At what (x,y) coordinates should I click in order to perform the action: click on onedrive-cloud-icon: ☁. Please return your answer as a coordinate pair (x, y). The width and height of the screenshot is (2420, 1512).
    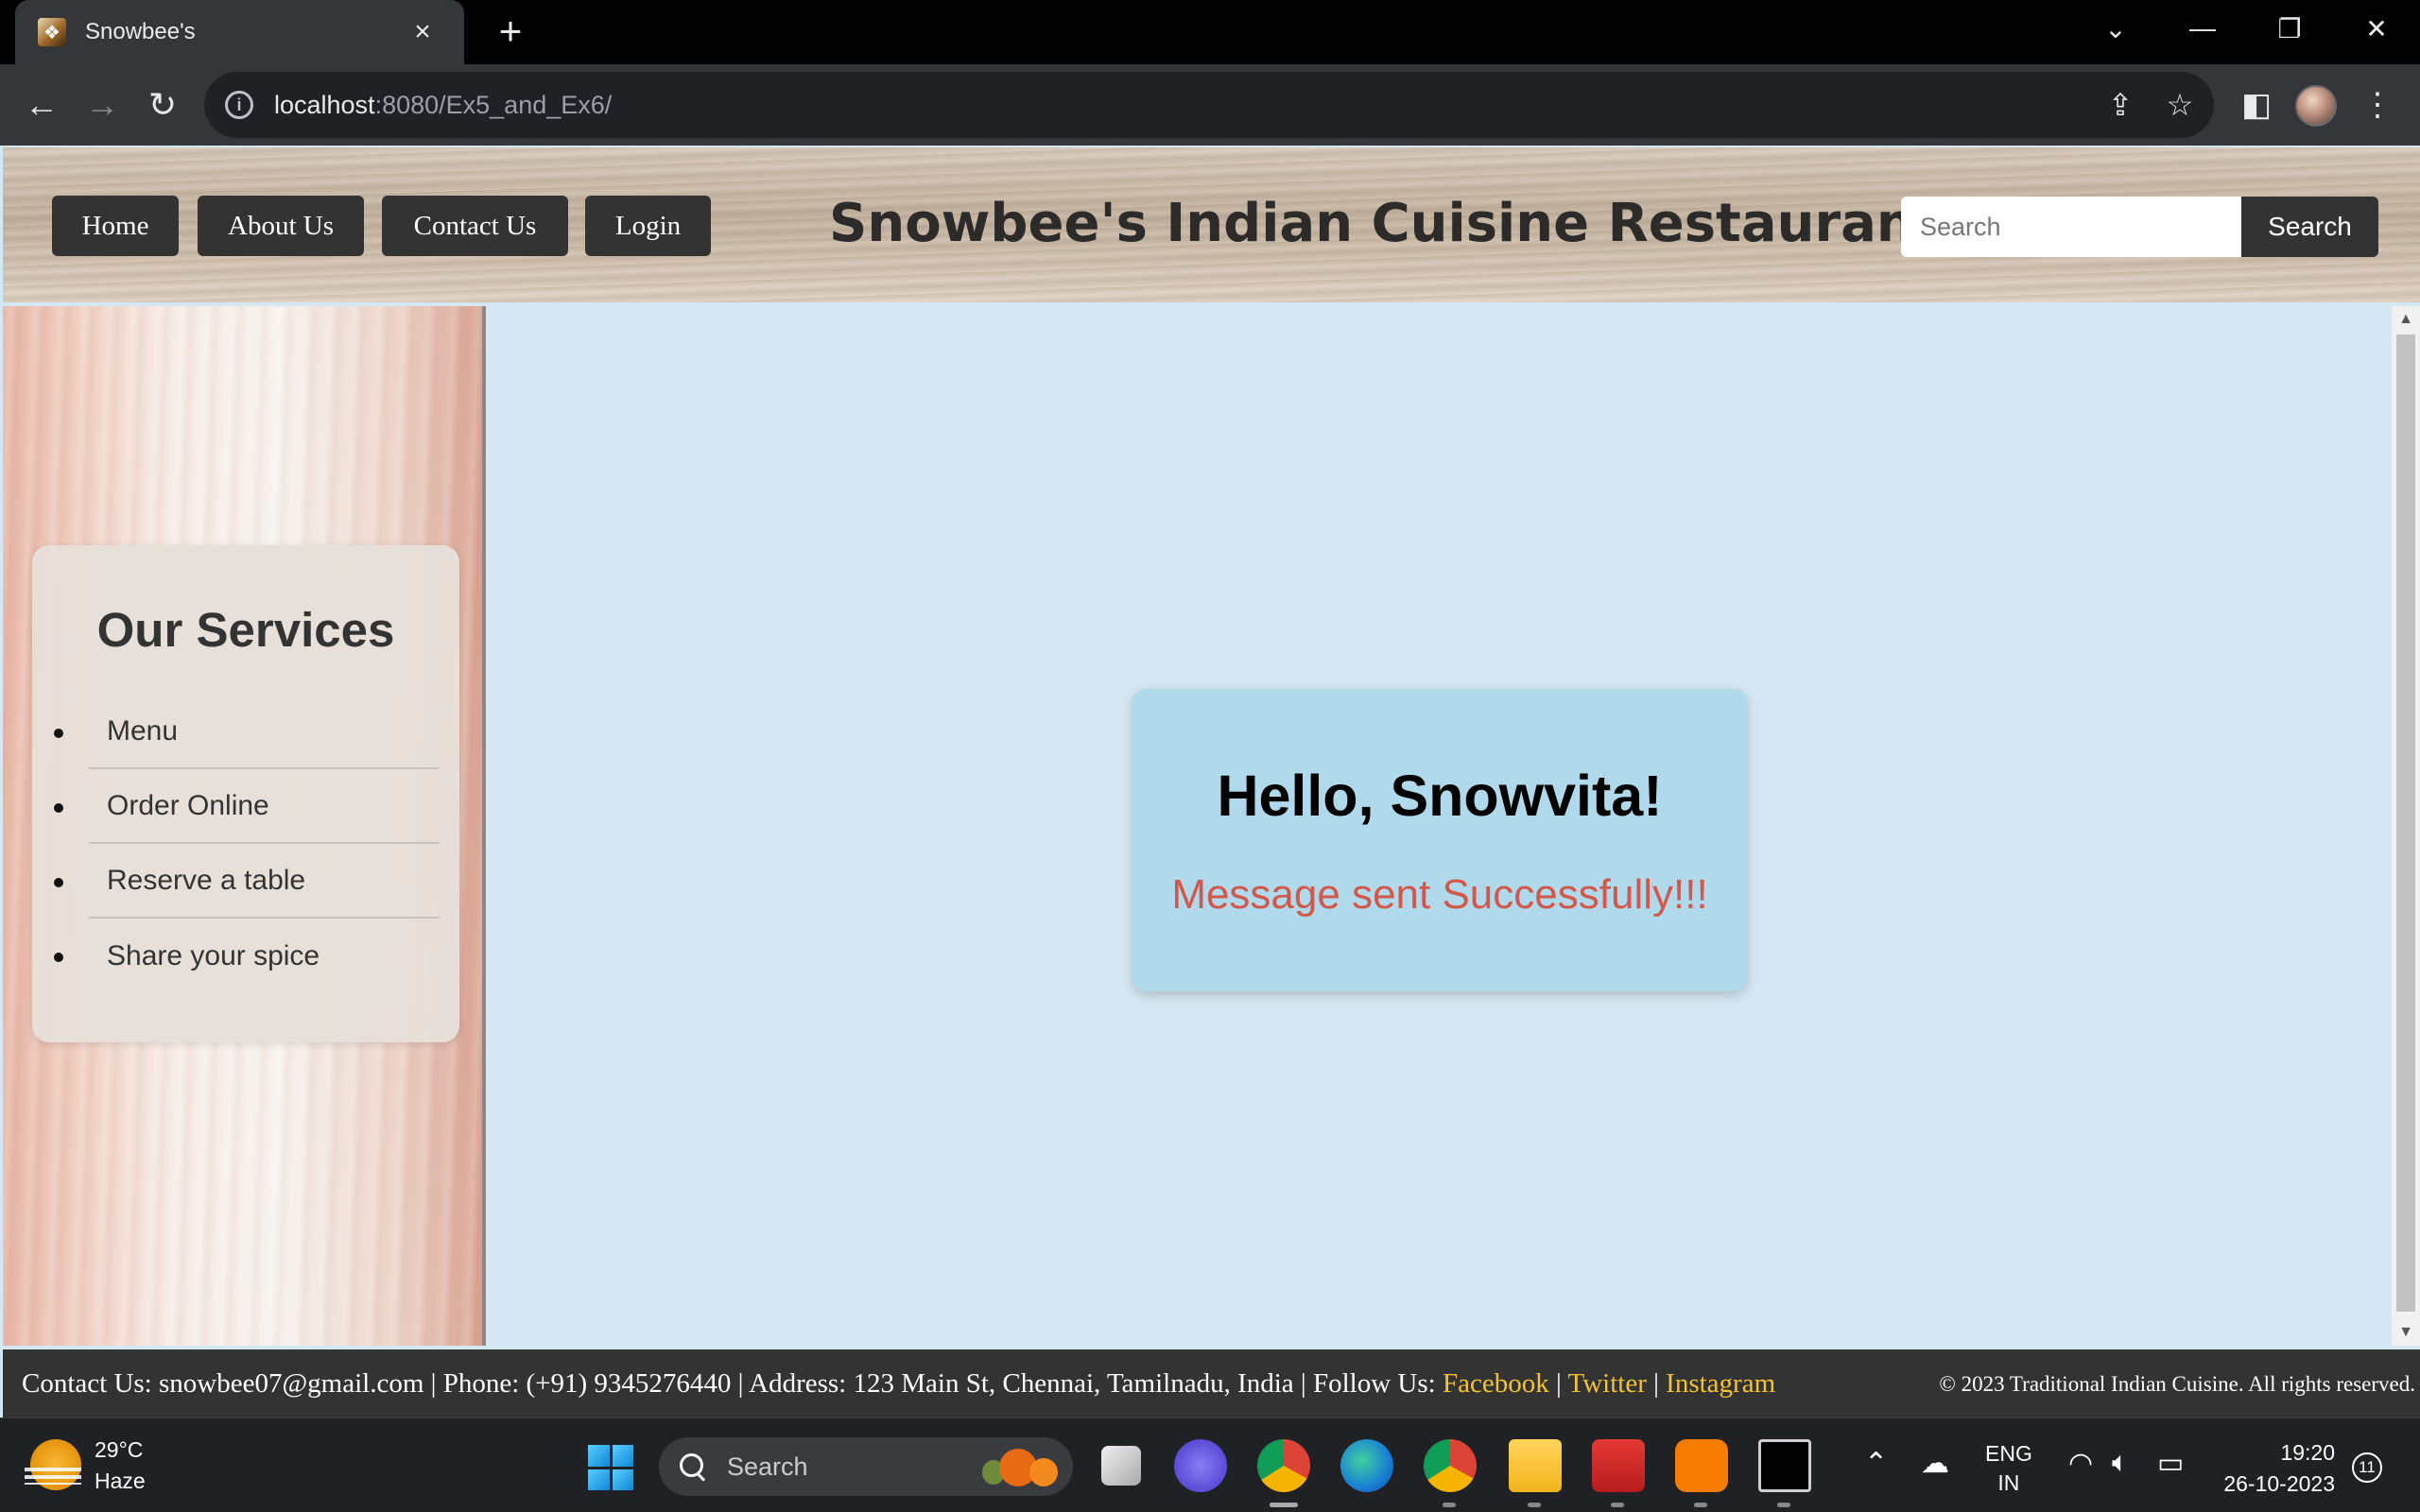
    Looking at the image, I should click on (1935, 1463).